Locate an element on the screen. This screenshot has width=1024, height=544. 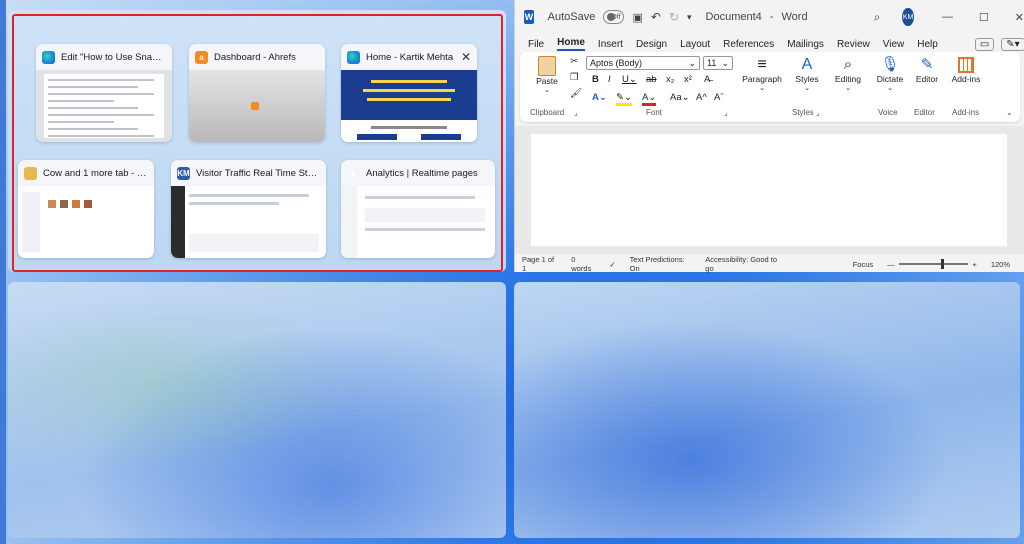
font-color-icon: A⌄ is located at coordinates (649, 99).